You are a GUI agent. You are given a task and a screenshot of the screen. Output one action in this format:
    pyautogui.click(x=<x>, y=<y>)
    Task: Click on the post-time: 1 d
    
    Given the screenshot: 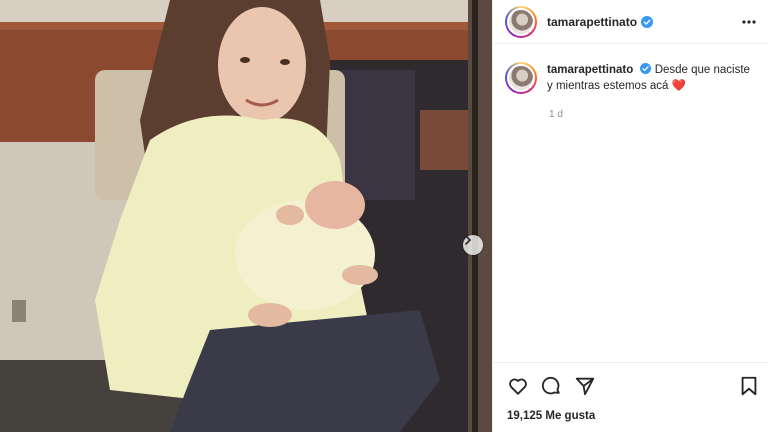 What is the action you would take?
    pyautogui.click(x=556, y=114)
    